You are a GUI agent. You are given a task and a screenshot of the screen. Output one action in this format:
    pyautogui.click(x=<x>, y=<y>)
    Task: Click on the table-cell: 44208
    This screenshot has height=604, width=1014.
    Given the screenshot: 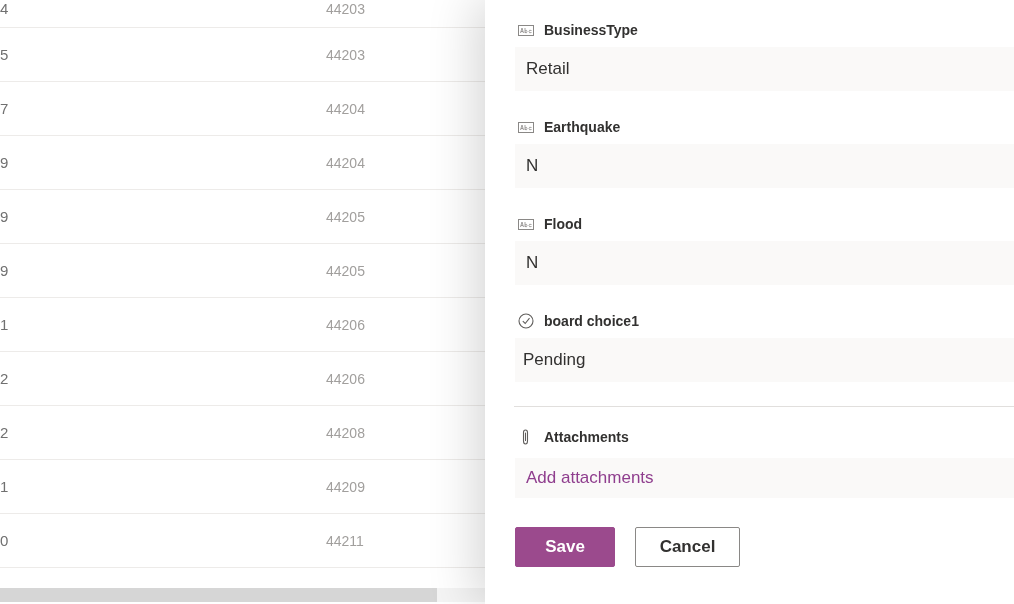 What is the action you would take?
    pyautogui.click(x=345, y=432)
    